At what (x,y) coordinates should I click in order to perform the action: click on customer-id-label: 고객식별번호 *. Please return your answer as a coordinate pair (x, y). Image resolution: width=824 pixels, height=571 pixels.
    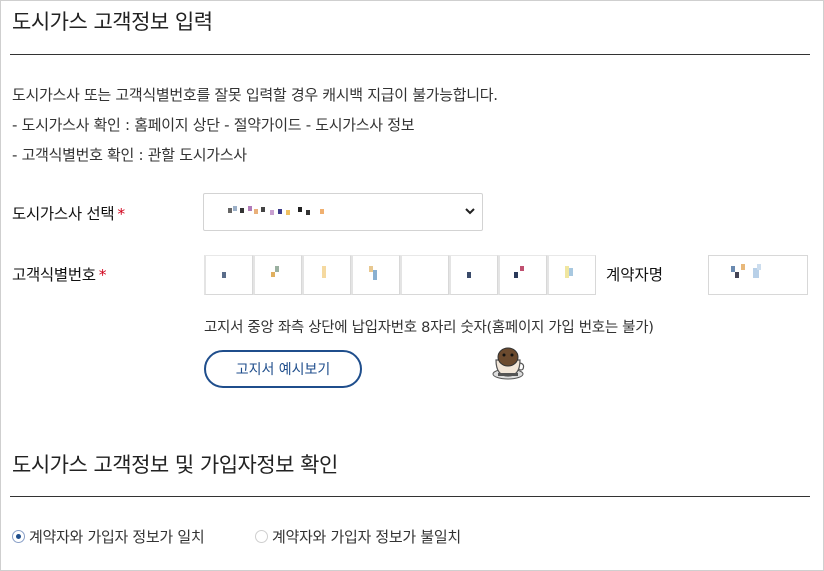
    Looking at the image, I should click on (59, 274).